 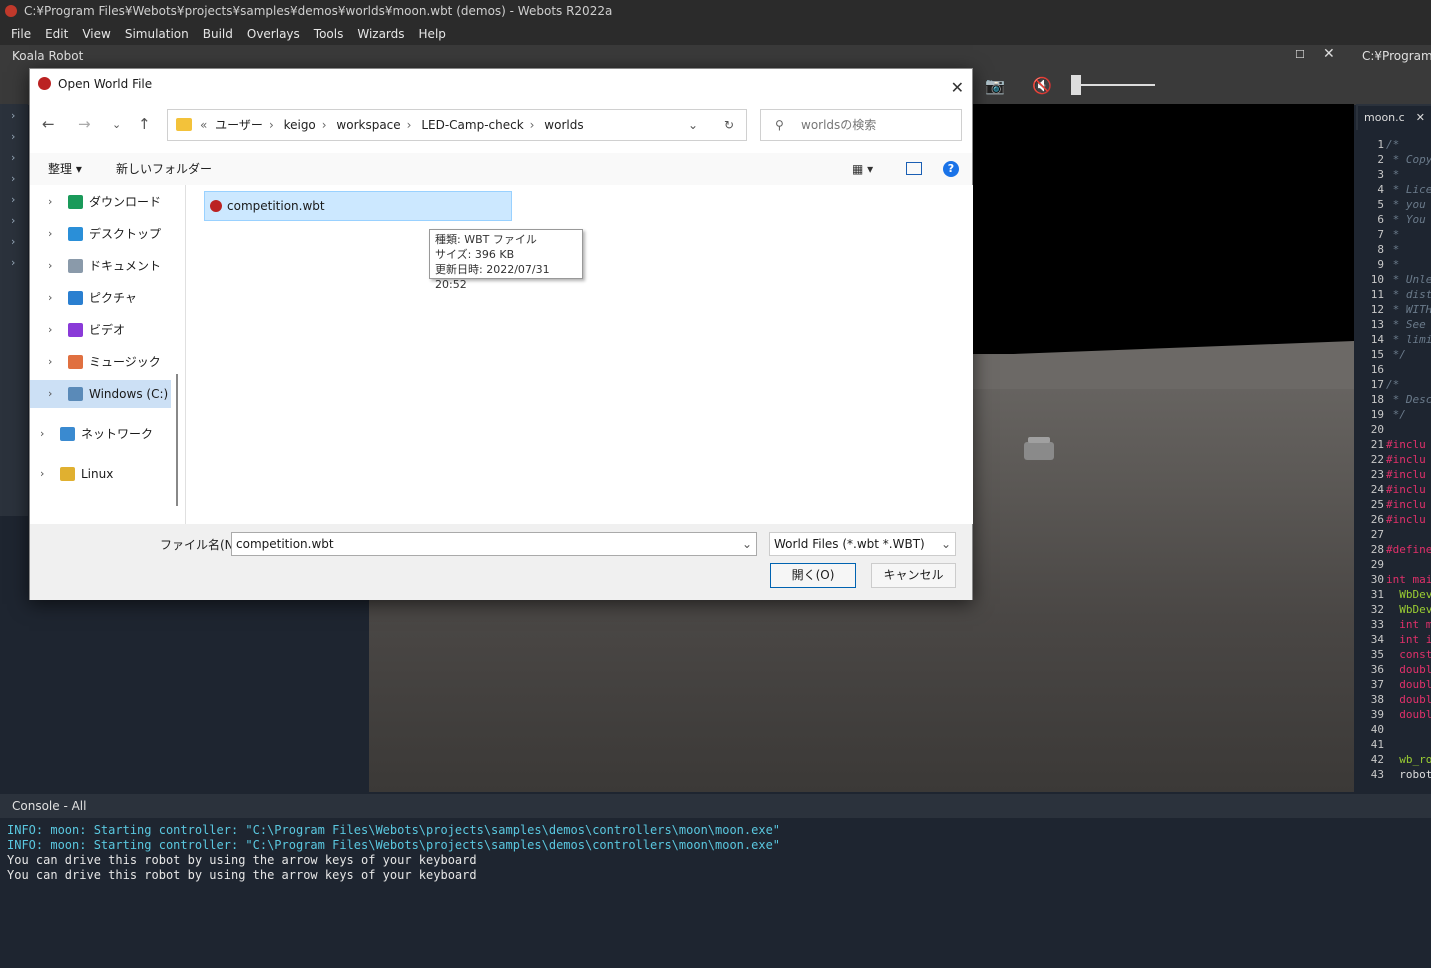 I want to click on search-input: ⚲ worldsの検索, so click(x=861, y=125).